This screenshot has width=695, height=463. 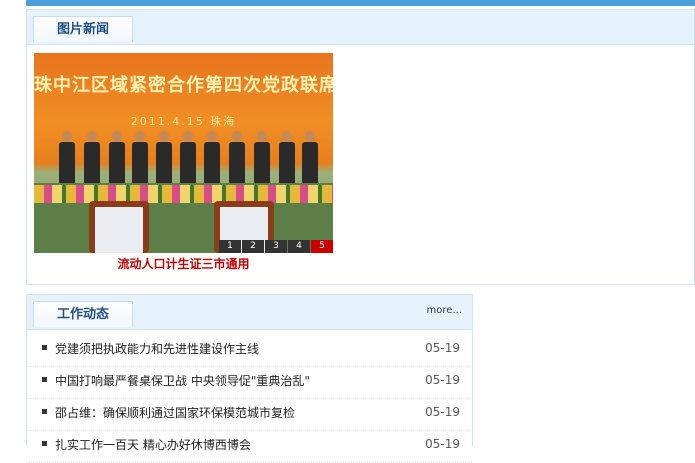 I want to click on list-item: ▪ 扎实工作一百天 精心办好休博西博会 05-19, so click(x=249, y=447).